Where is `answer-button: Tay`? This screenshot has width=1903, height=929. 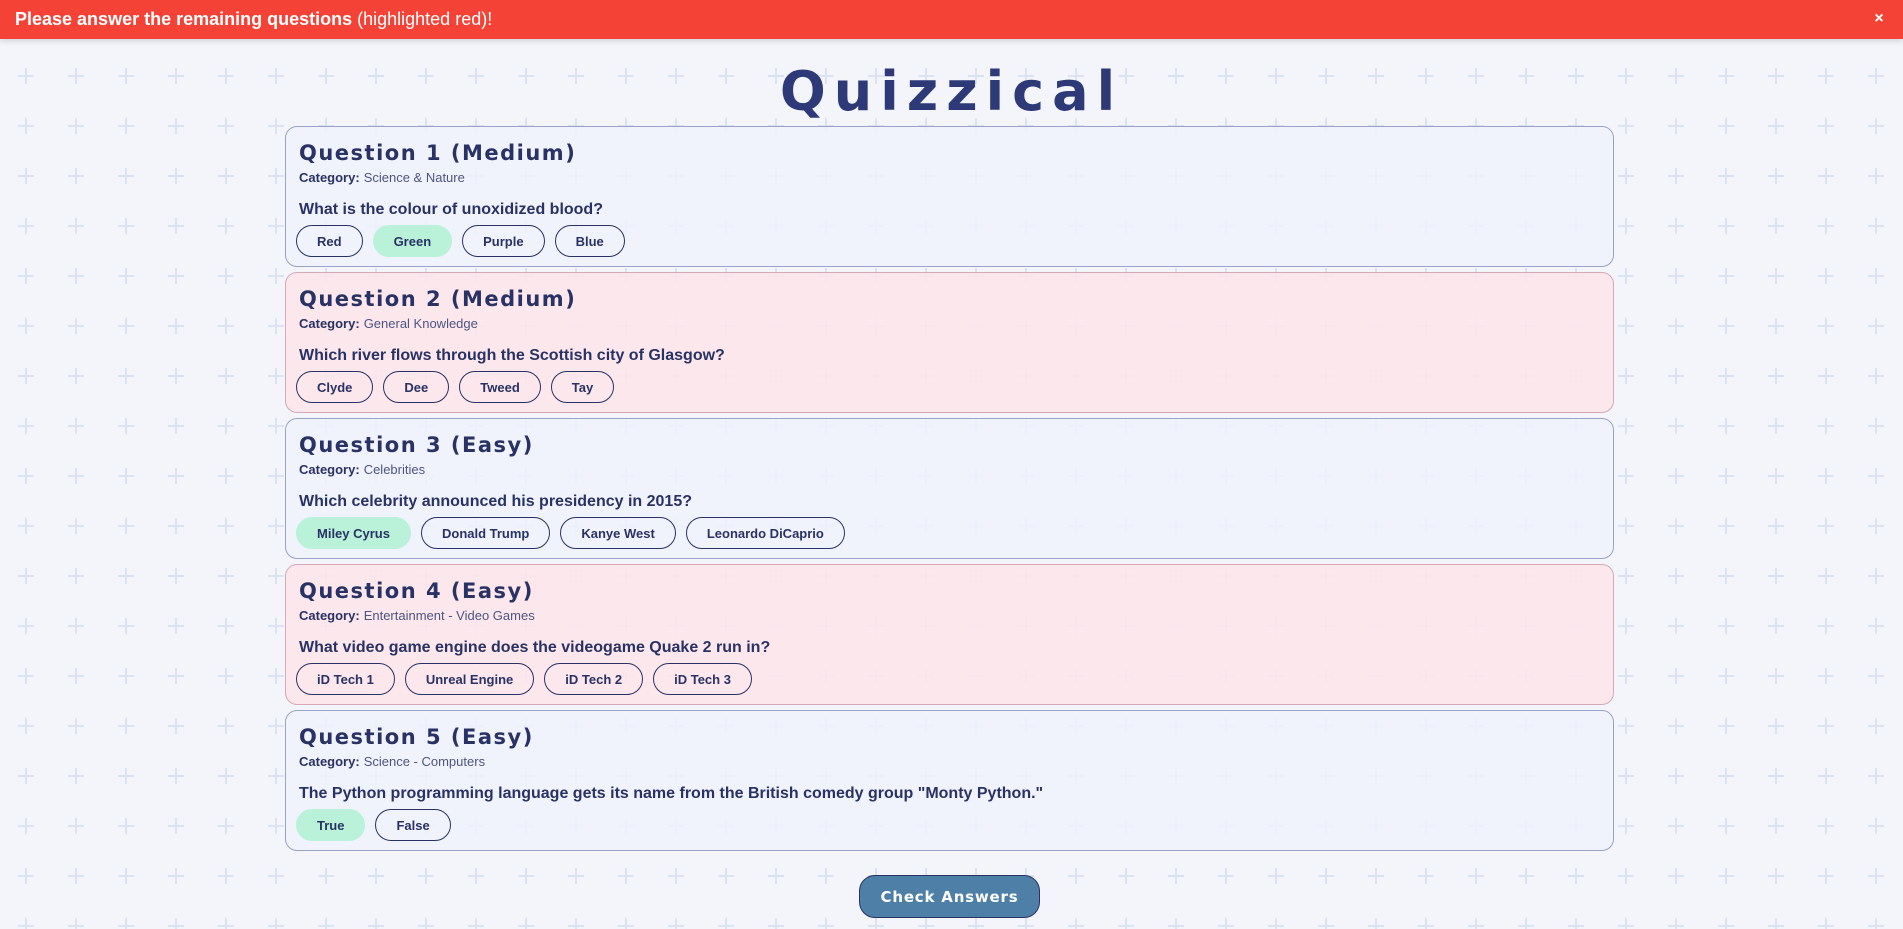 answer-button: Tay is located at coordinates (582, 387).